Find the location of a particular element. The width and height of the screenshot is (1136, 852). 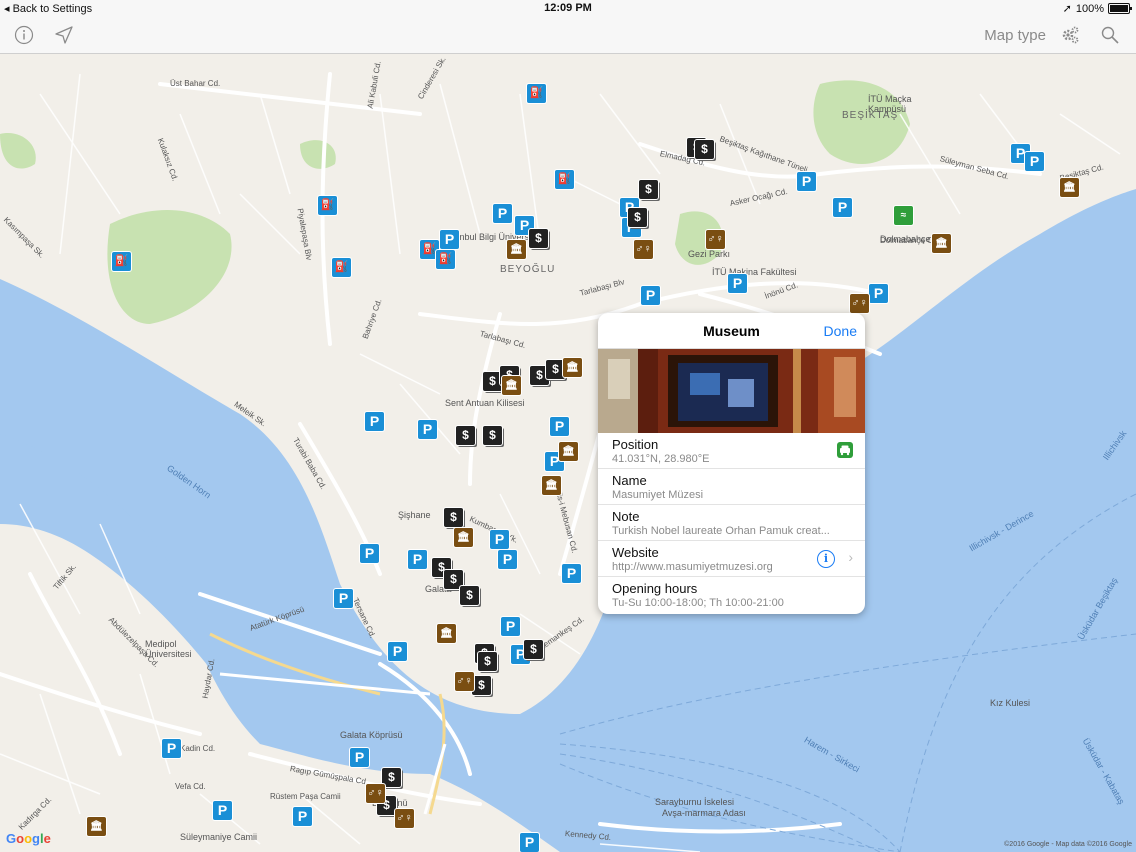

note-label: Note is located at coordinates (626, 516).